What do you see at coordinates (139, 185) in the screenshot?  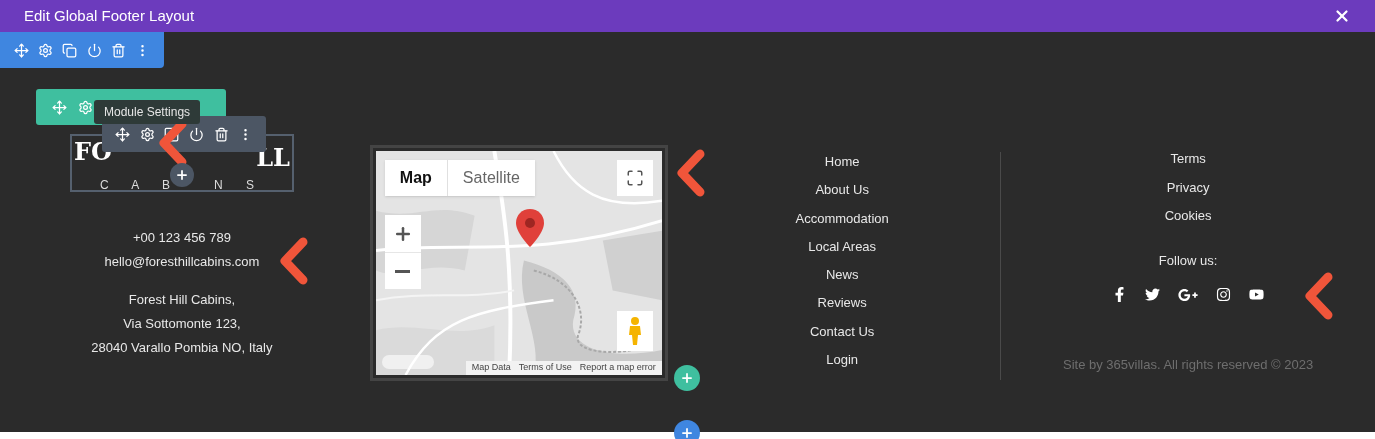 I see `logo-subtitle: C A B` at bounding box center [139, 185].